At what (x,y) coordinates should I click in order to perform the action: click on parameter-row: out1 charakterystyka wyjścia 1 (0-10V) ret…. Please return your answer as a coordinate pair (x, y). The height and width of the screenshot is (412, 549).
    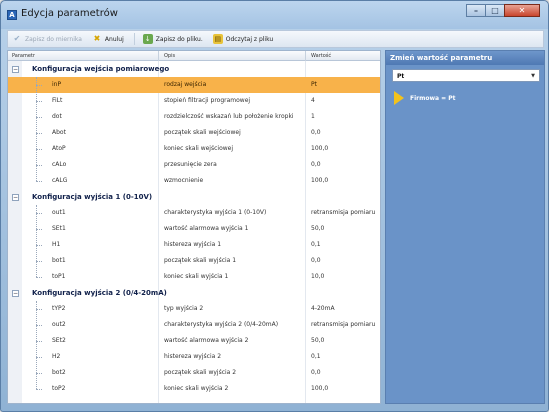
    Looking at the image, I should click on (194, 213).